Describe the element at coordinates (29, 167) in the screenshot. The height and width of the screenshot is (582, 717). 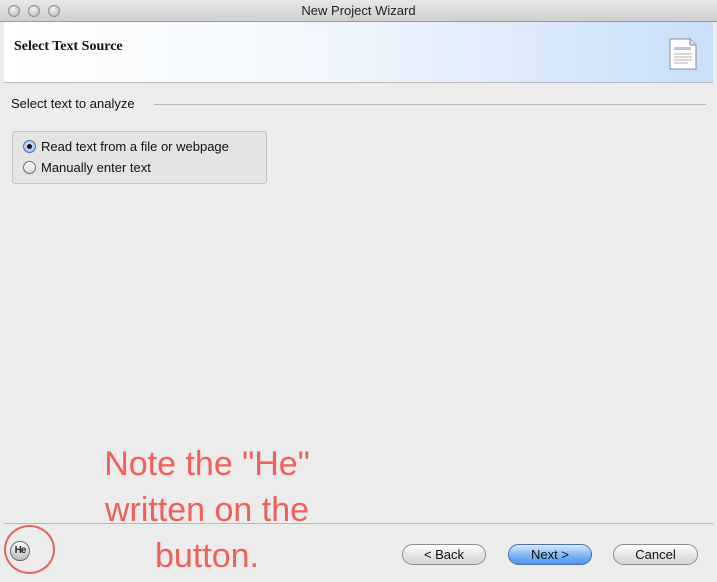
I see `radio-unselected-icon` at that location.